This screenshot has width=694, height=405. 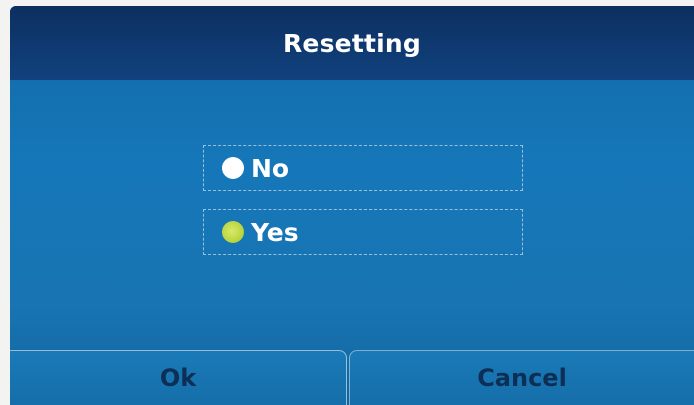 I want to click on option-no: No, so click(x=363, y=168).